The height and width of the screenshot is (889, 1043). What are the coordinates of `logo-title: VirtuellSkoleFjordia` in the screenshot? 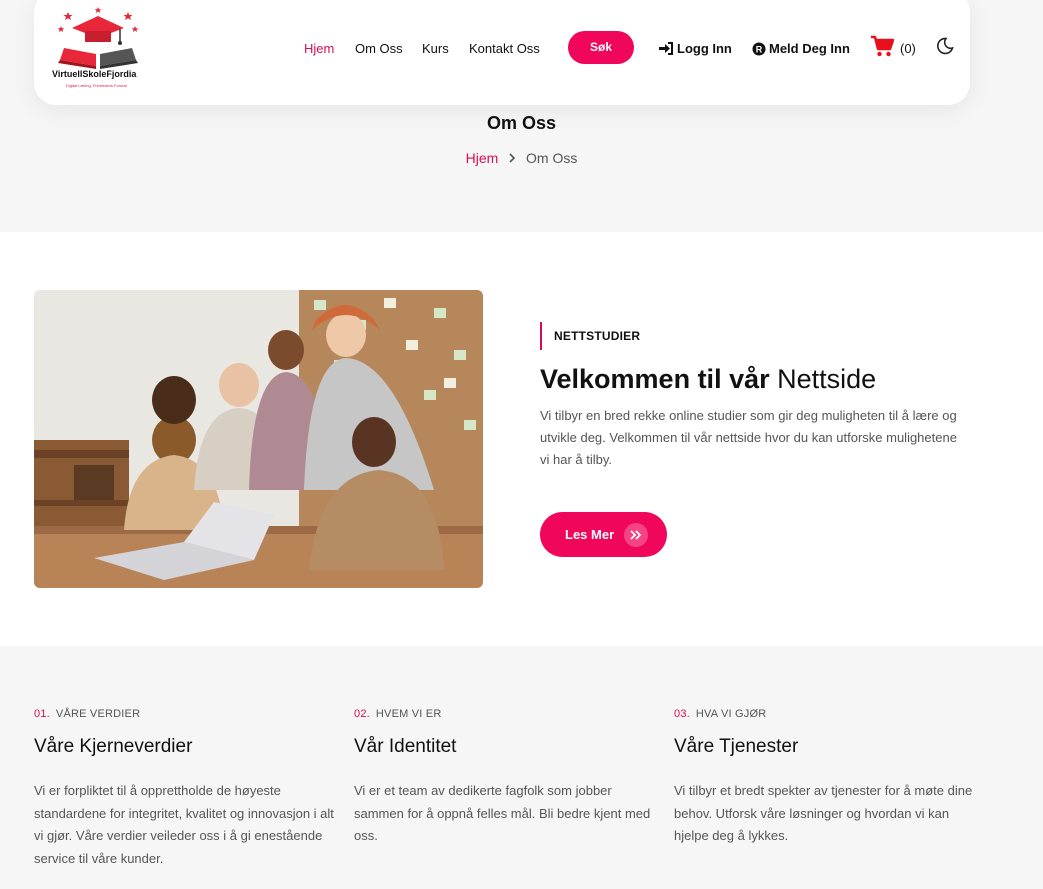 It's located at (94, 74).